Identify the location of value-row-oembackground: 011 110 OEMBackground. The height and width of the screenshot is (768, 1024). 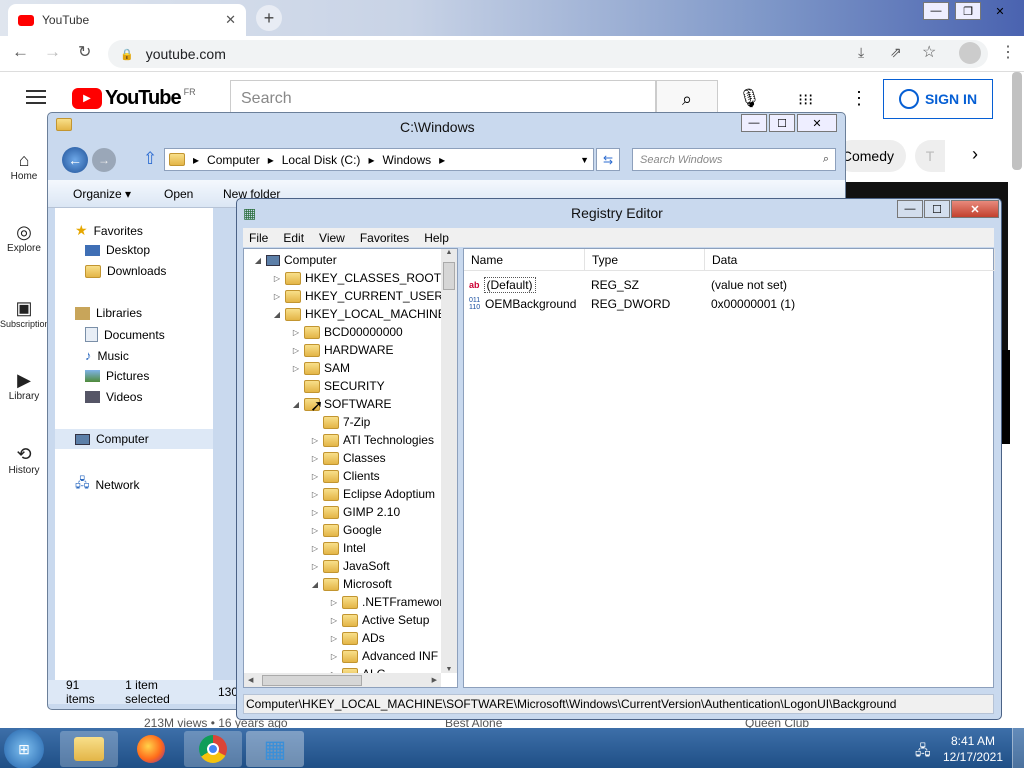
(522, 303).